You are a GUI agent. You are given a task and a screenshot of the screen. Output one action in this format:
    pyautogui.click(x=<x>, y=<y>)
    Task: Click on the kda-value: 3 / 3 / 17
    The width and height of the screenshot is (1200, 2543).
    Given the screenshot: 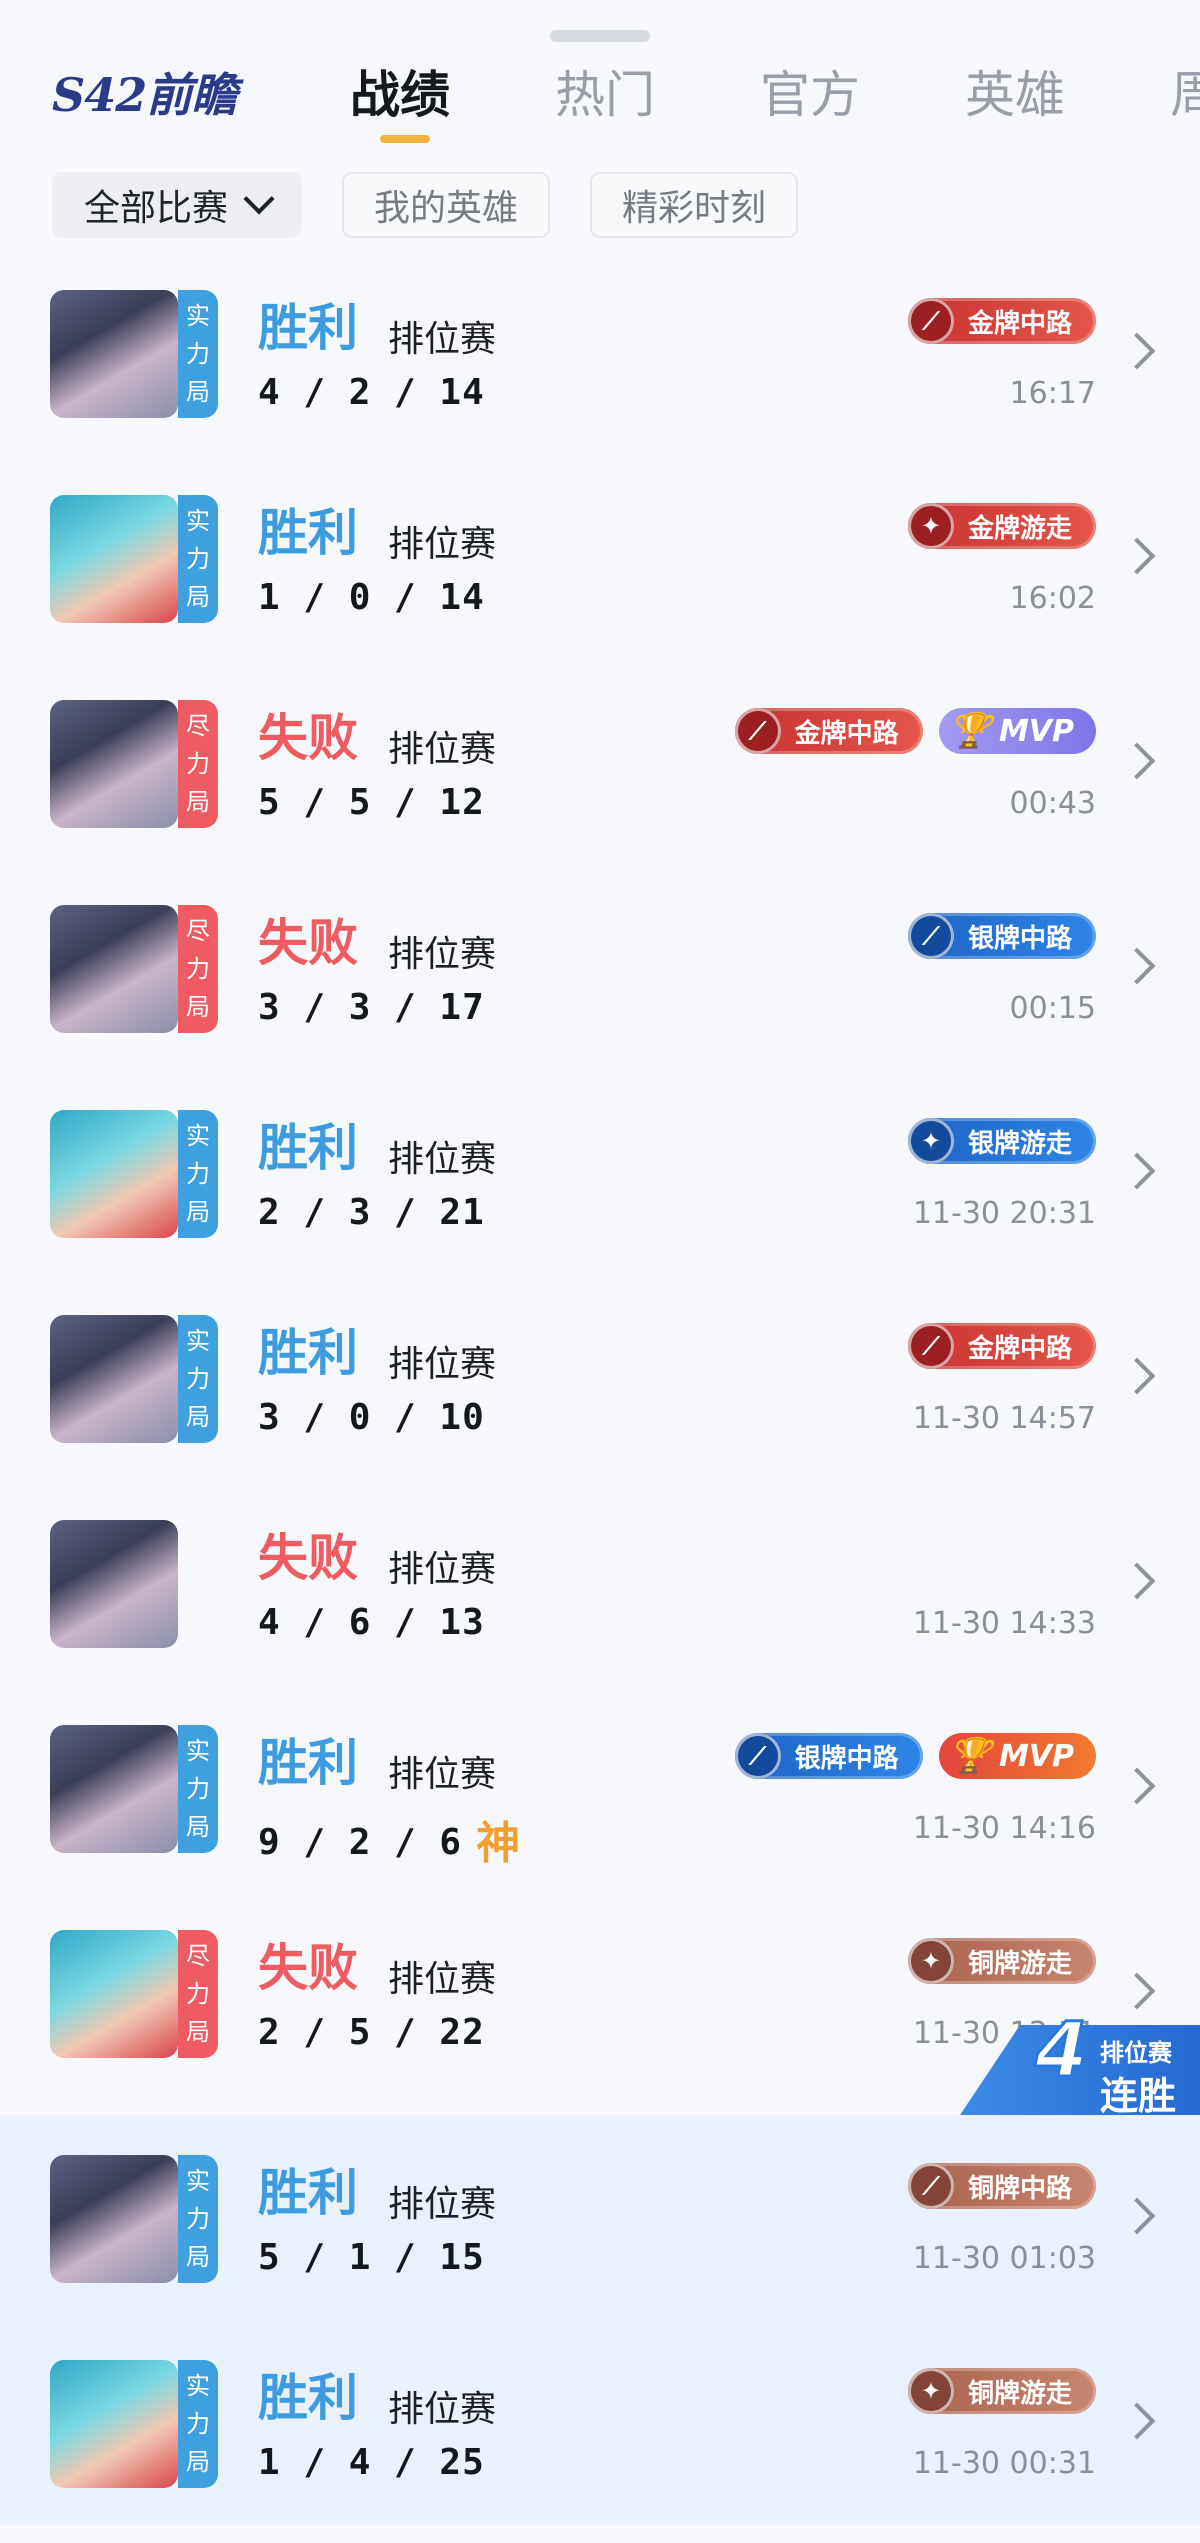 What is the action you would take?
    pyautogui.click(x=371, y=1007)
    